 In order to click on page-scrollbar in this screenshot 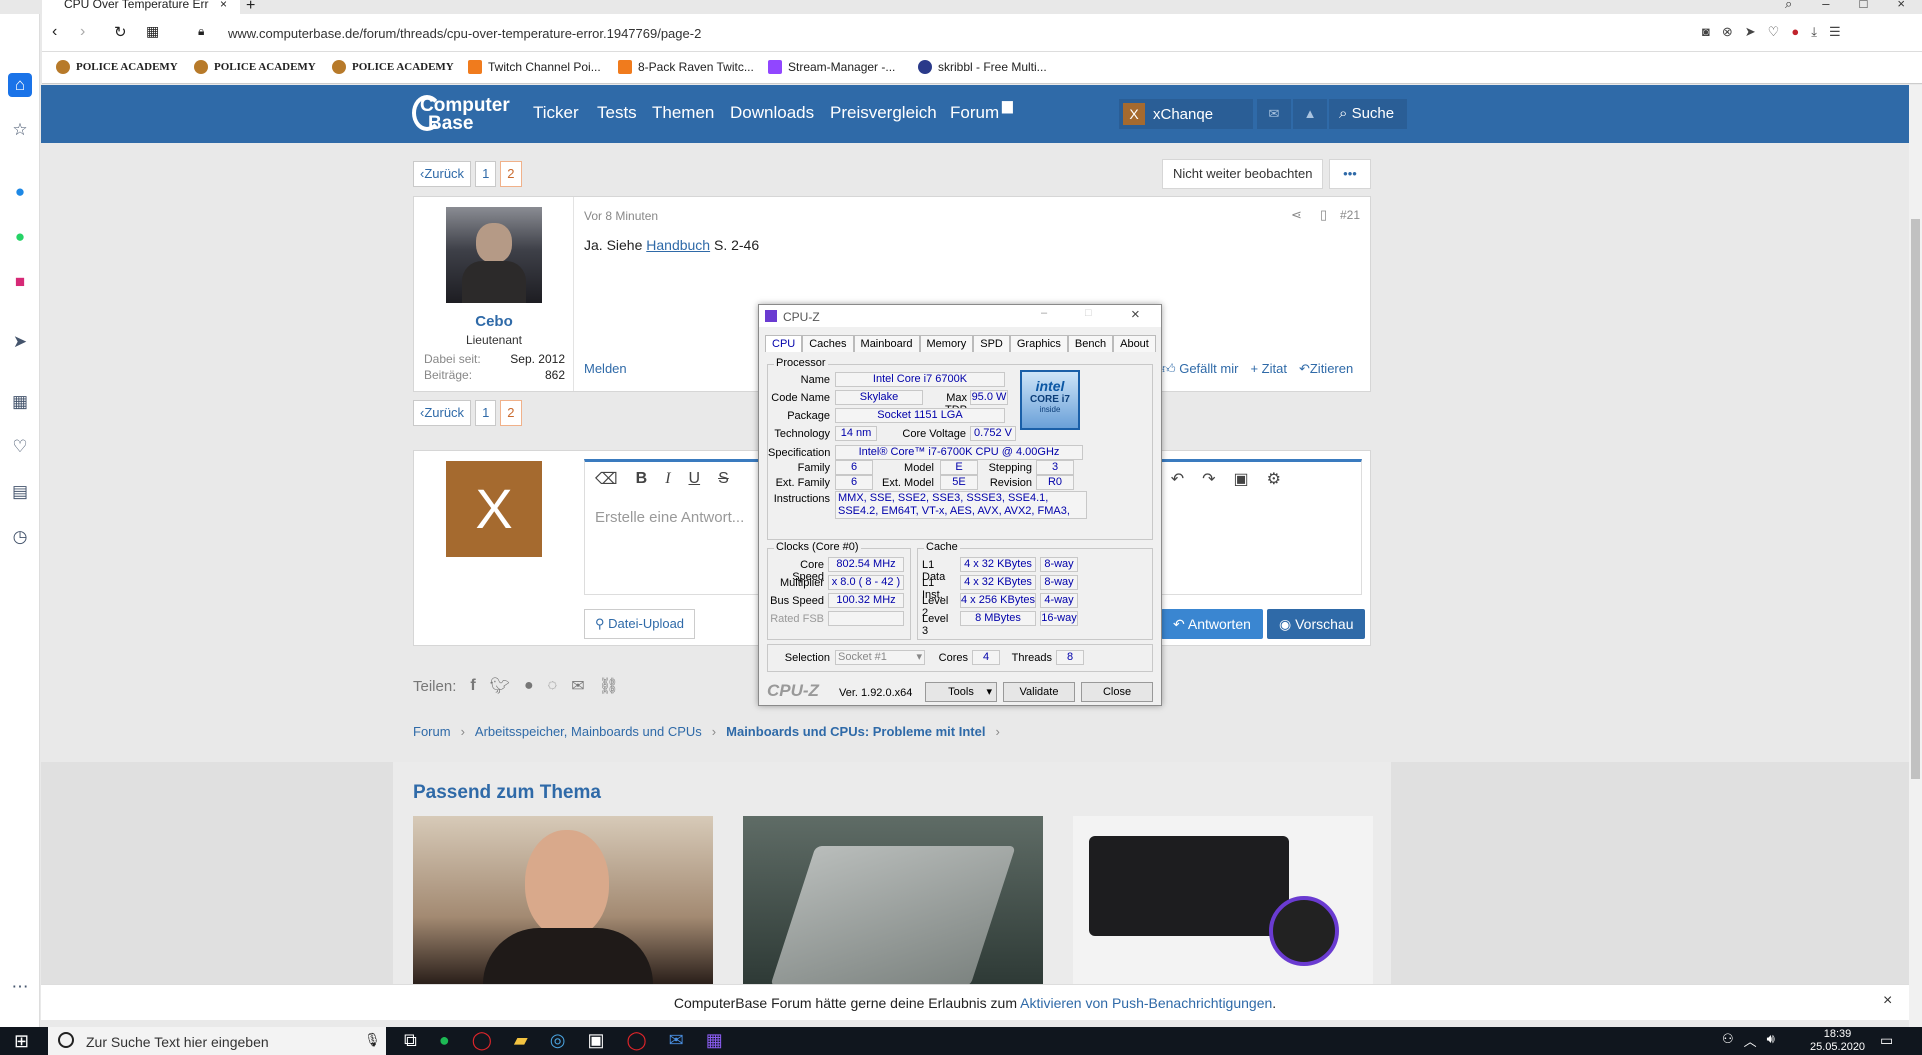, I will do `click(1915, 556)`.